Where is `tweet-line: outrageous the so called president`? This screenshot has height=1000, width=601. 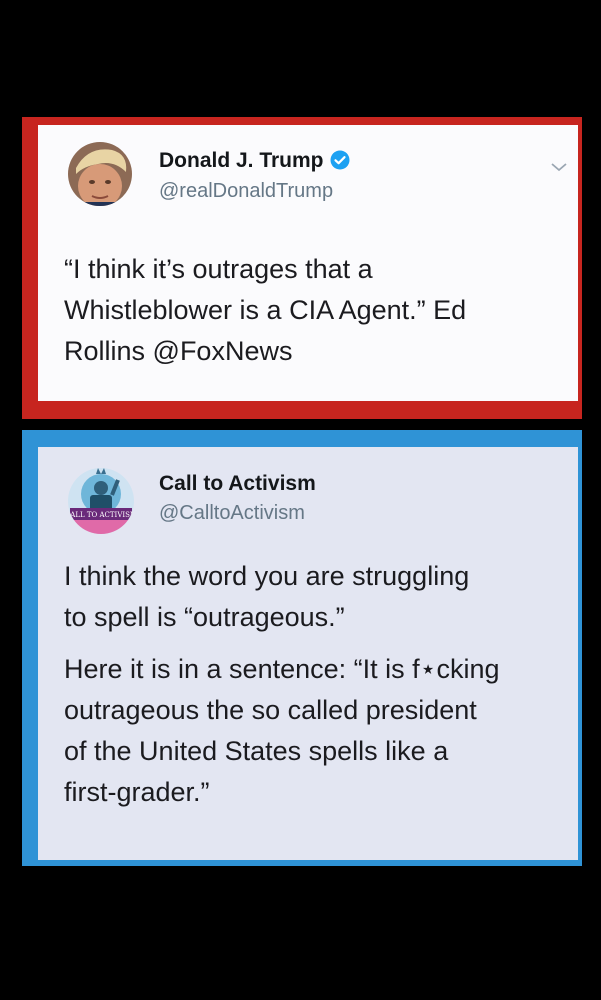
tweet-line: outrageous the so called president is located at coordinates (270, 710).